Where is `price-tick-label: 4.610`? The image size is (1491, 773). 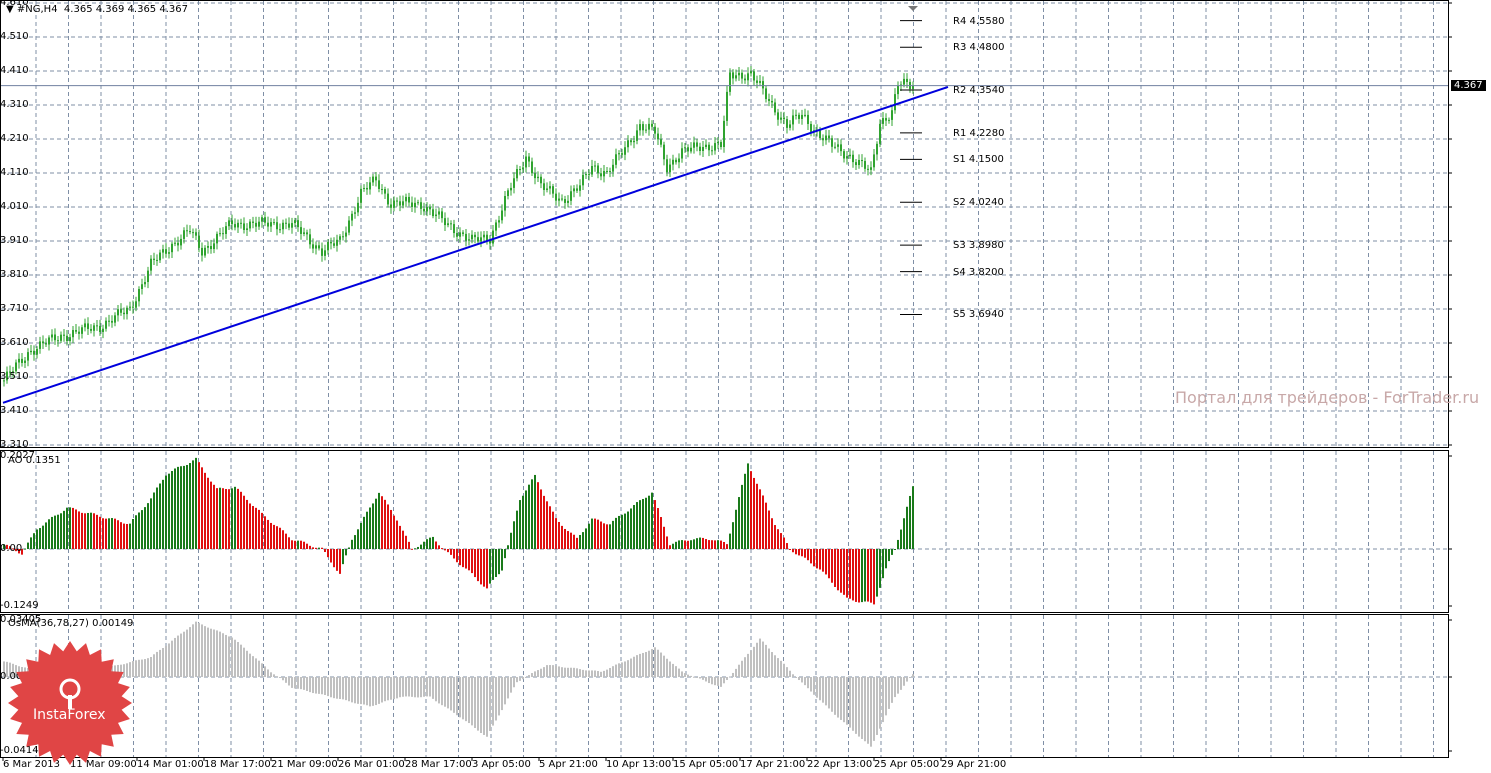
price-tick-label: 4.610 is located at coordinates (14, 4).